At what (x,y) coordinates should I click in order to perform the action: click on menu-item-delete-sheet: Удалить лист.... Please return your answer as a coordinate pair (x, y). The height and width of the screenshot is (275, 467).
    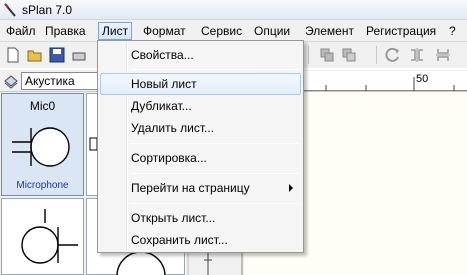
    Looking at the image, I should click on (200, 128).